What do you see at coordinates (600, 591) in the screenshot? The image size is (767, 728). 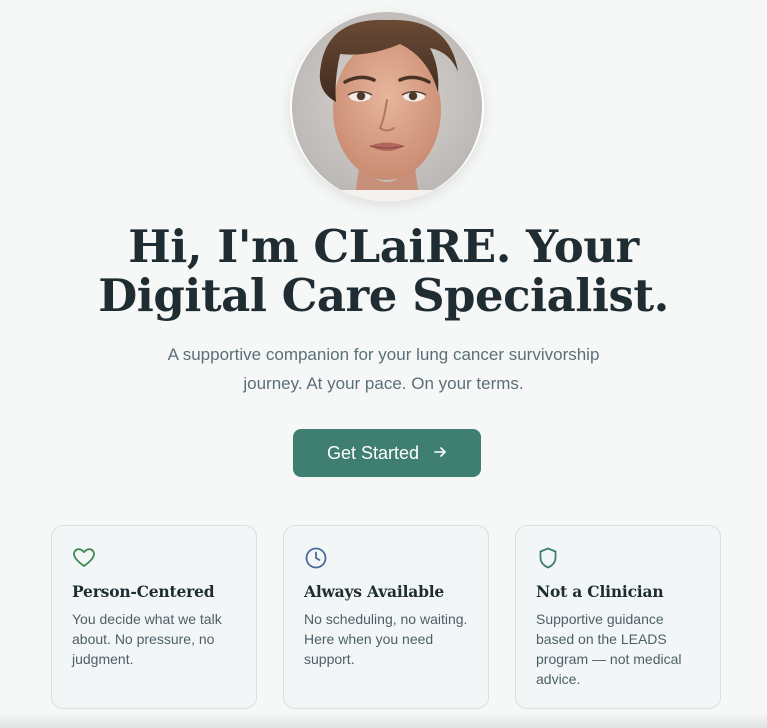 I see `feature-title: Not a Clinician` at bounding box center [600, 591].